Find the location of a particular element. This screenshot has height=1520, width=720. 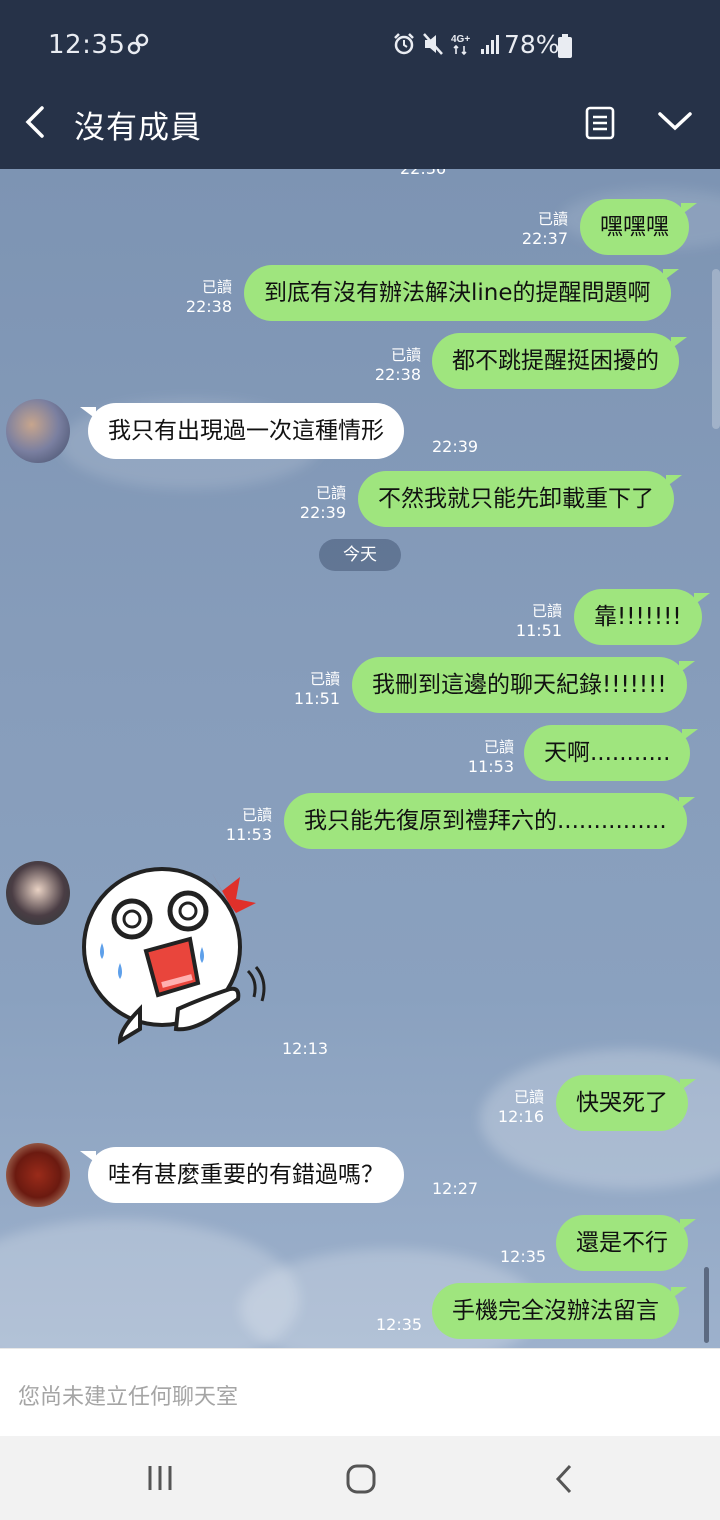

message-bubble-me: 快哭死了 is located at coordinates (626, 1103).